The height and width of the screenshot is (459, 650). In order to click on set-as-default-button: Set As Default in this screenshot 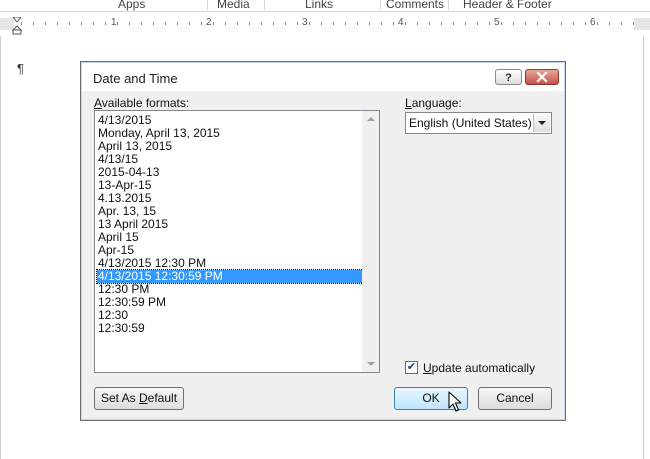, I will do `click(139, 398)`.